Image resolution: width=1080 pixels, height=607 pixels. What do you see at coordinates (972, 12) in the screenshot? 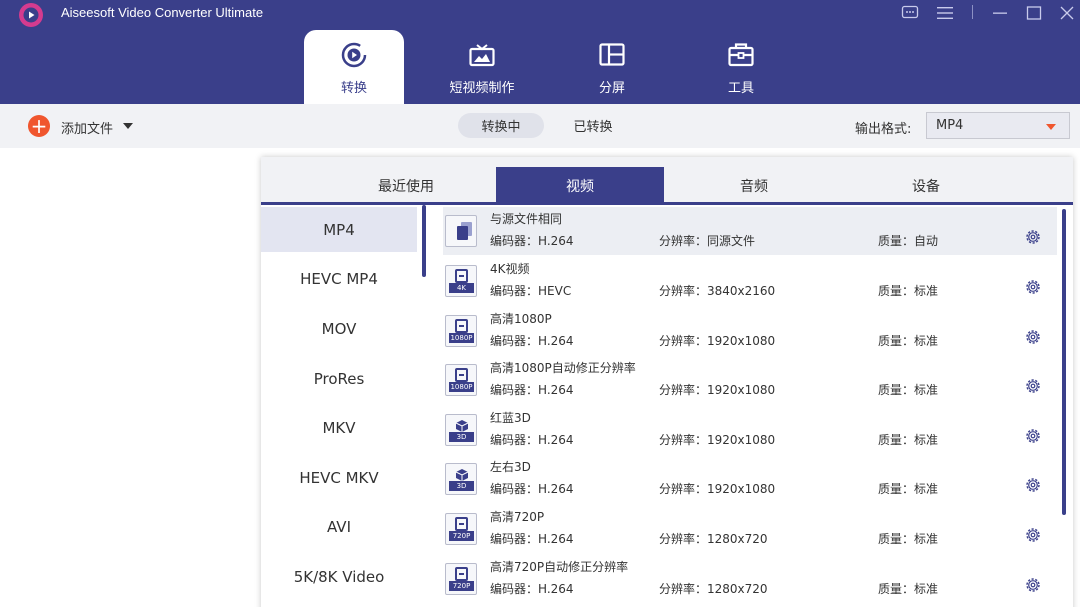
I see `title-bar-divider` at bounding box center [972, 12].